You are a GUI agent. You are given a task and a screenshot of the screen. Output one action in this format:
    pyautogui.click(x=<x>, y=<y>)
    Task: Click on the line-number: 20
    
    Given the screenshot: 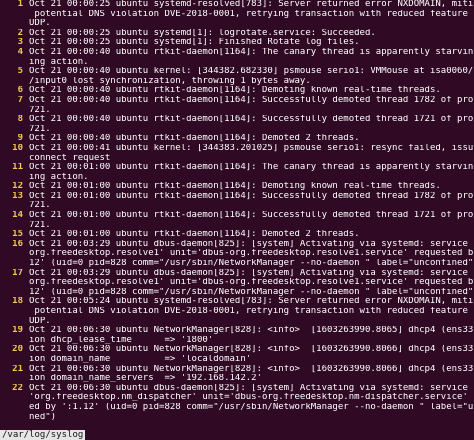 What is the action you would take?
    pyautogui.click(x=17, y=350)
    